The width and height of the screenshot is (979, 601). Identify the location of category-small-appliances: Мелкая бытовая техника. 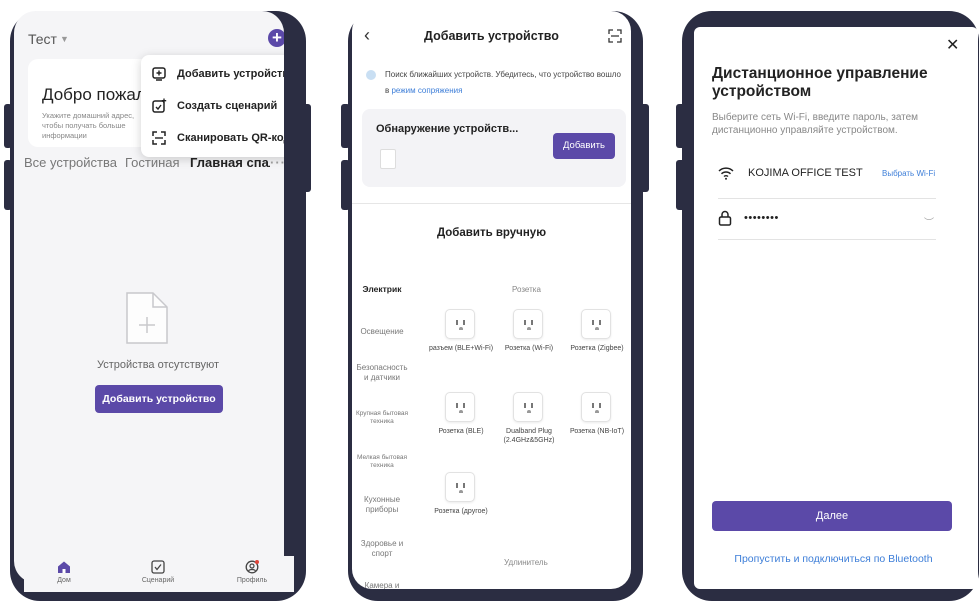
(382, 462).